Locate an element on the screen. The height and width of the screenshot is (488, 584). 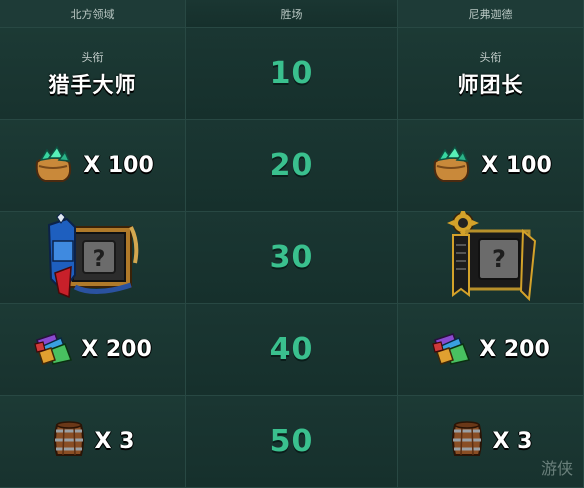
site-watermark: 游侠 is located at coordinates (556, 468).